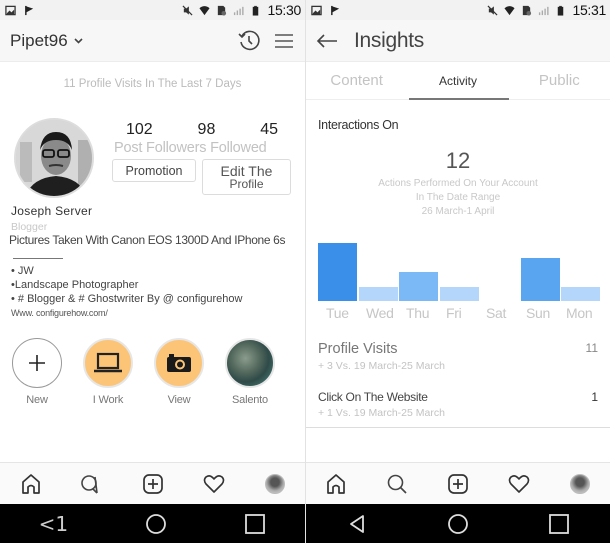 The height and width of the screenshot is (543, 610). I want to click on bar-fri, so click(459, 293).